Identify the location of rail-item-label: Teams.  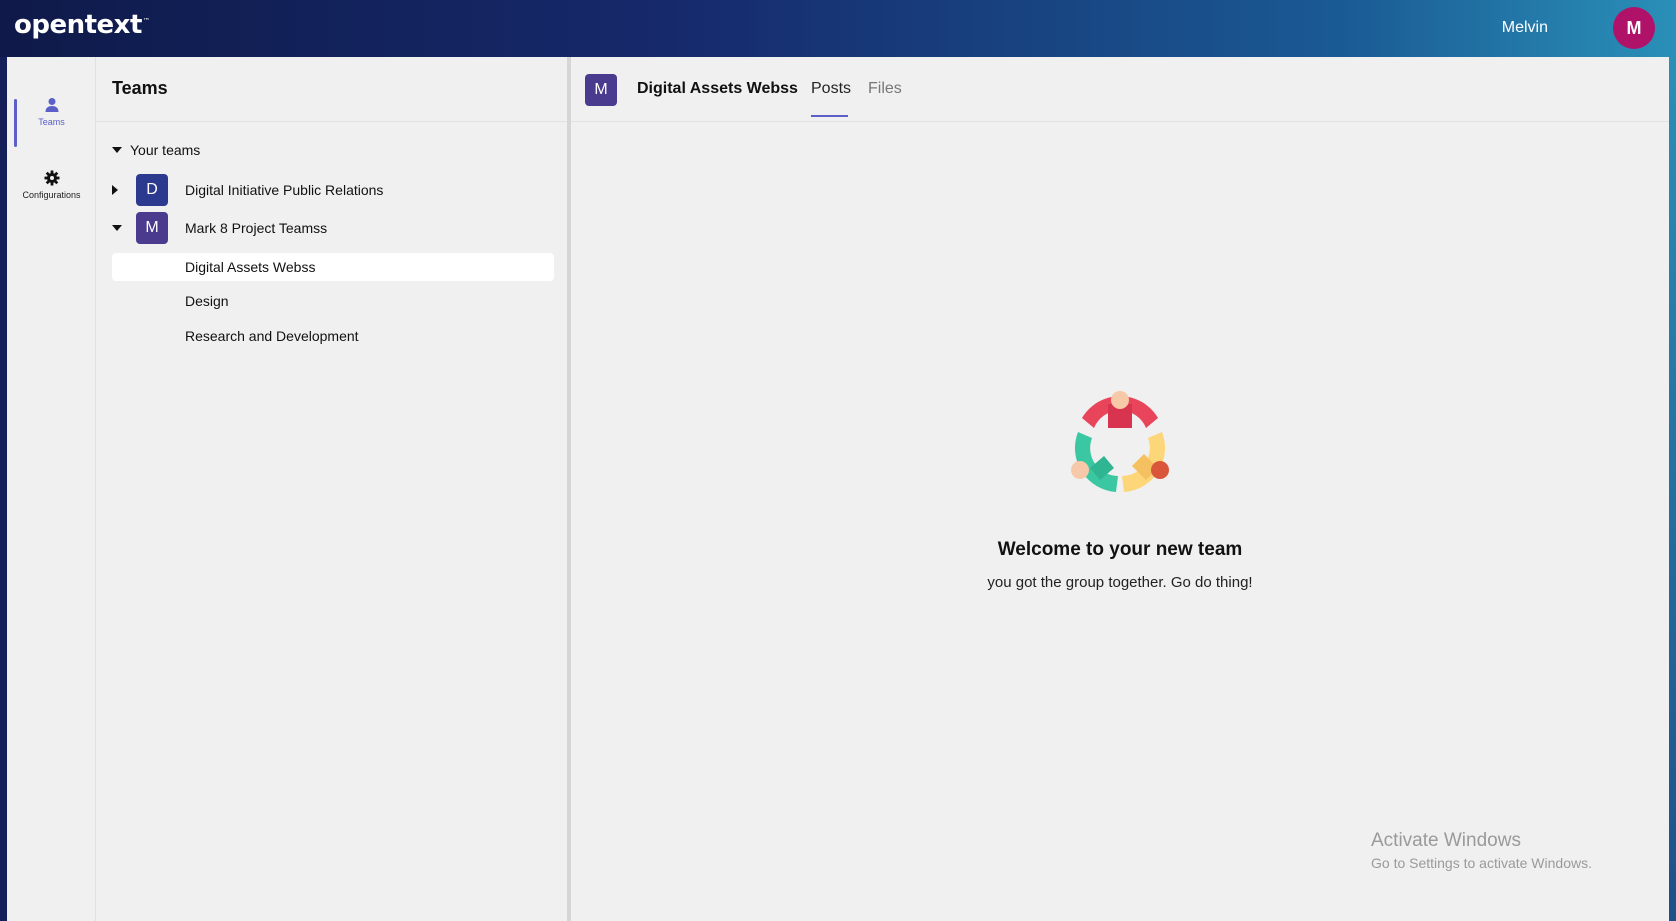
(51, 122).